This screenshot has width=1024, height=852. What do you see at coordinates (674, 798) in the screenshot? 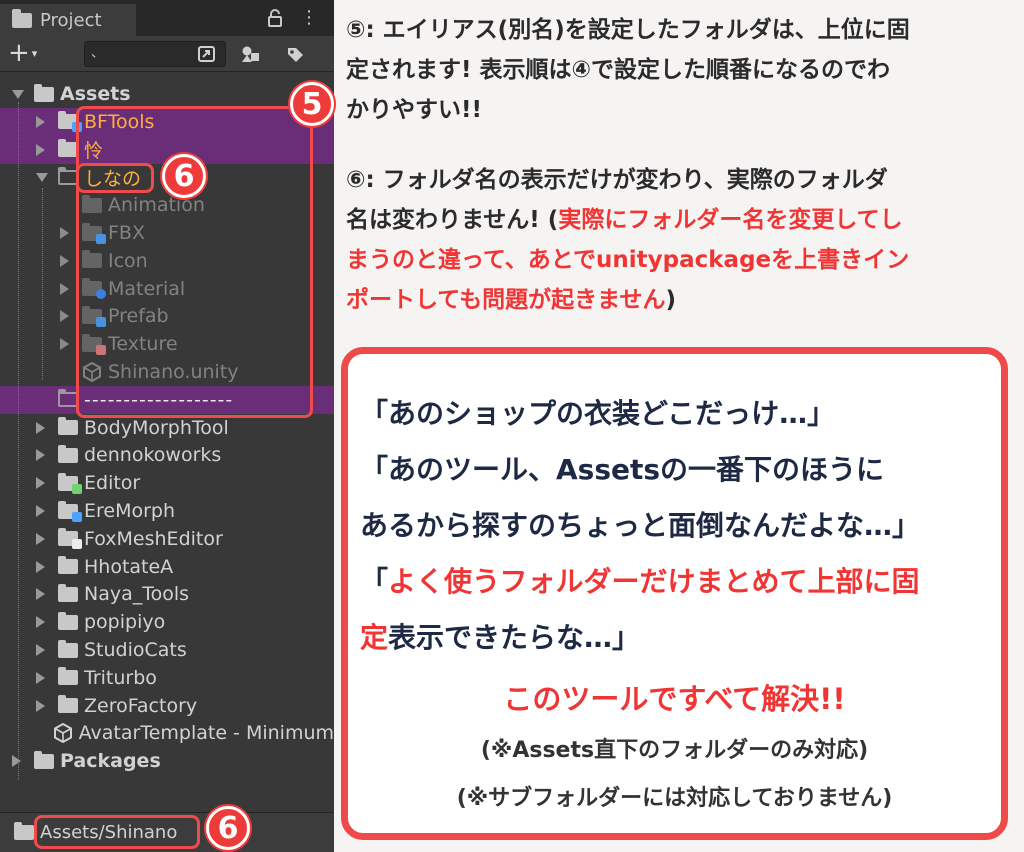
I see `footnote-2: (※サブフォルダーには対応しておりません)` at bounding box center [674, 798].